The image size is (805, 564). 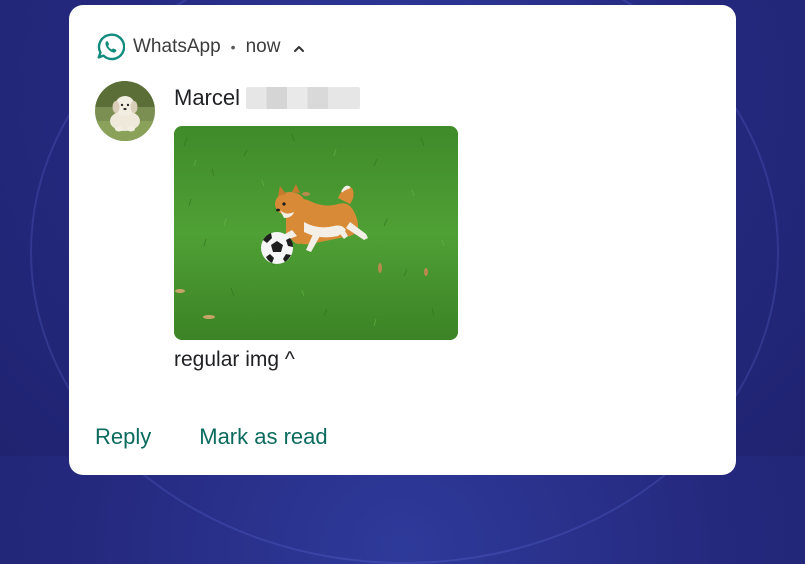 What do you see at coordinates (125, 111) in the screenshot?
I see `avatar` at bounding box center [125, 111].